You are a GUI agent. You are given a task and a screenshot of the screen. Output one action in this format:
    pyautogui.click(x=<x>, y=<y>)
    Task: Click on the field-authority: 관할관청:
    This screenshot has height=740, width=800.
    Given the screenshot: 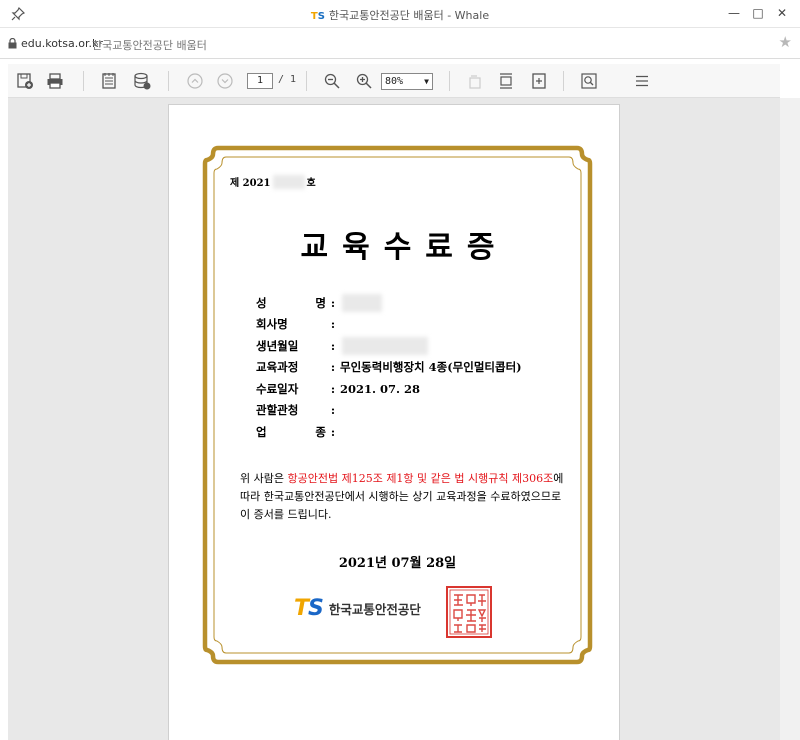 What is the action you would take?
    pyautogui.click(x=296, y=410)
    